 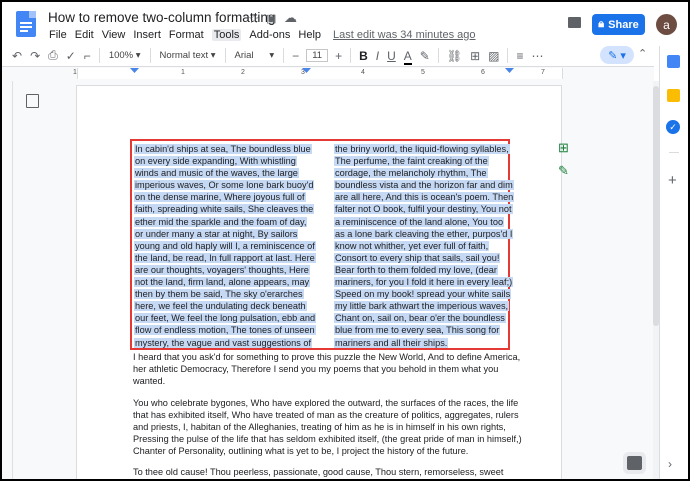 What do you see at coordinates (125, 55) in the screenshot?
I see `zoom-select: 100% ▾` at bounding box center [125, 55].